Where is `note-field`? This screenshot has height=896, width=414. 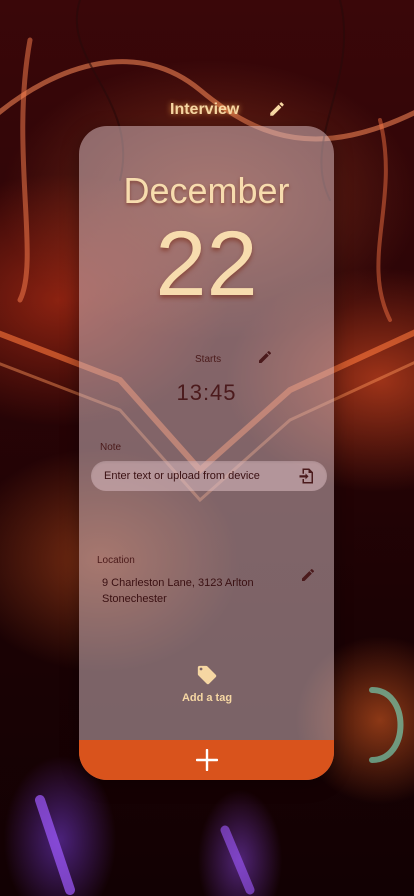 note-field is located at coordinates (209, 476).